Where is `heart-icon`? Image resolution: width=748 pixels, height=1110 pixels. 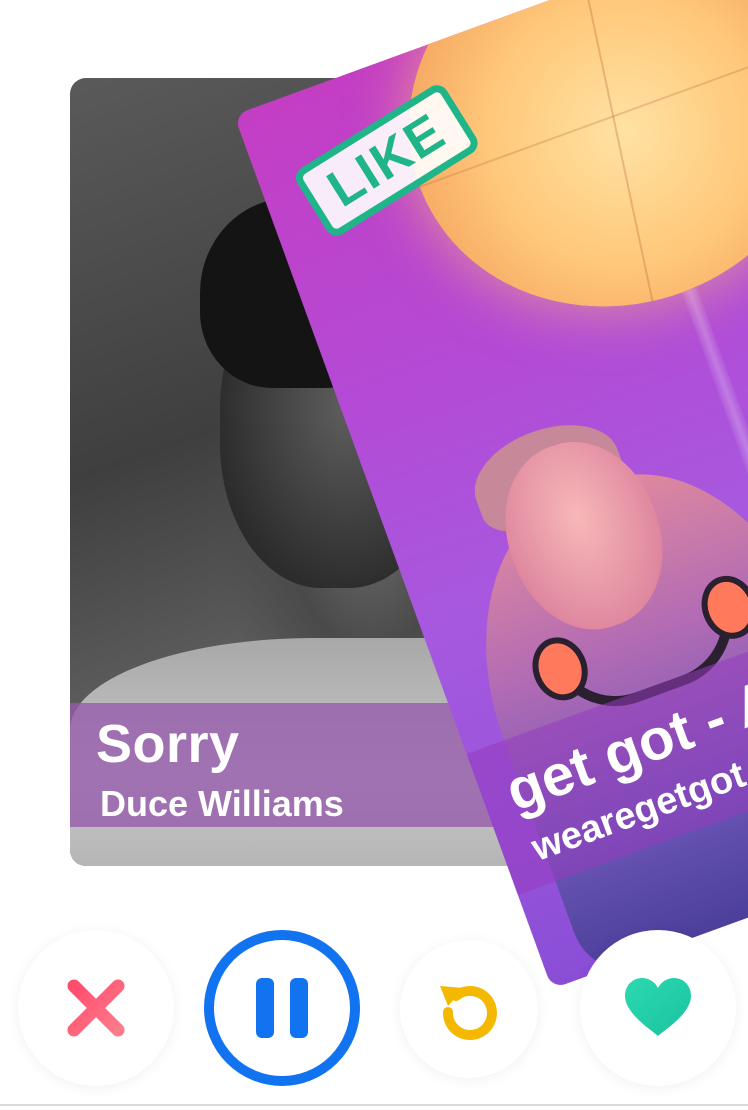 heart-icon is located at coordinates (658, 1007).